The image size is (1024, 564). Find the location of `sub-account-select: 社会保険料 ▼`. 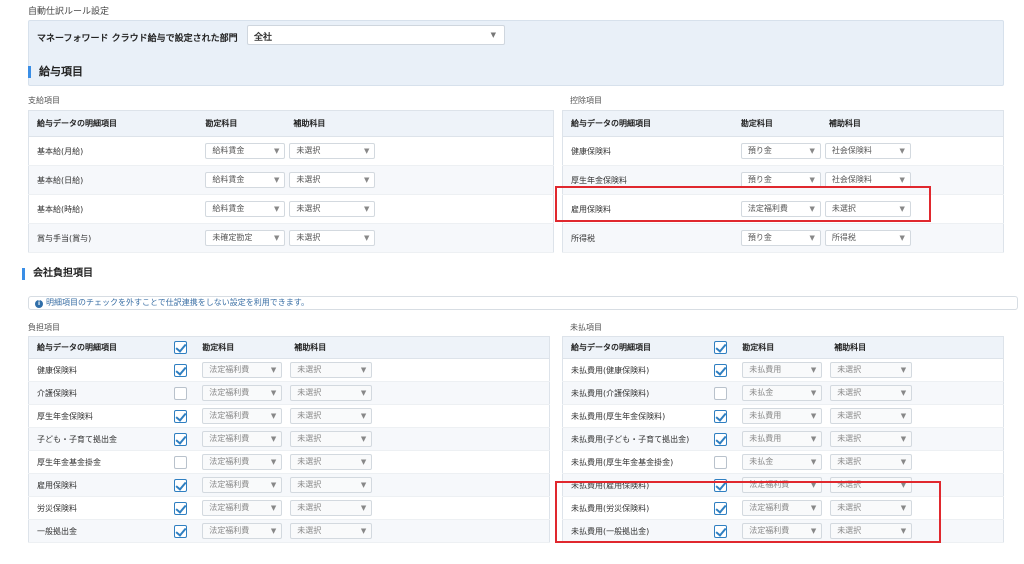

sub-account-select: 社会保険料 ▼ is located at coordinates (867, 151).